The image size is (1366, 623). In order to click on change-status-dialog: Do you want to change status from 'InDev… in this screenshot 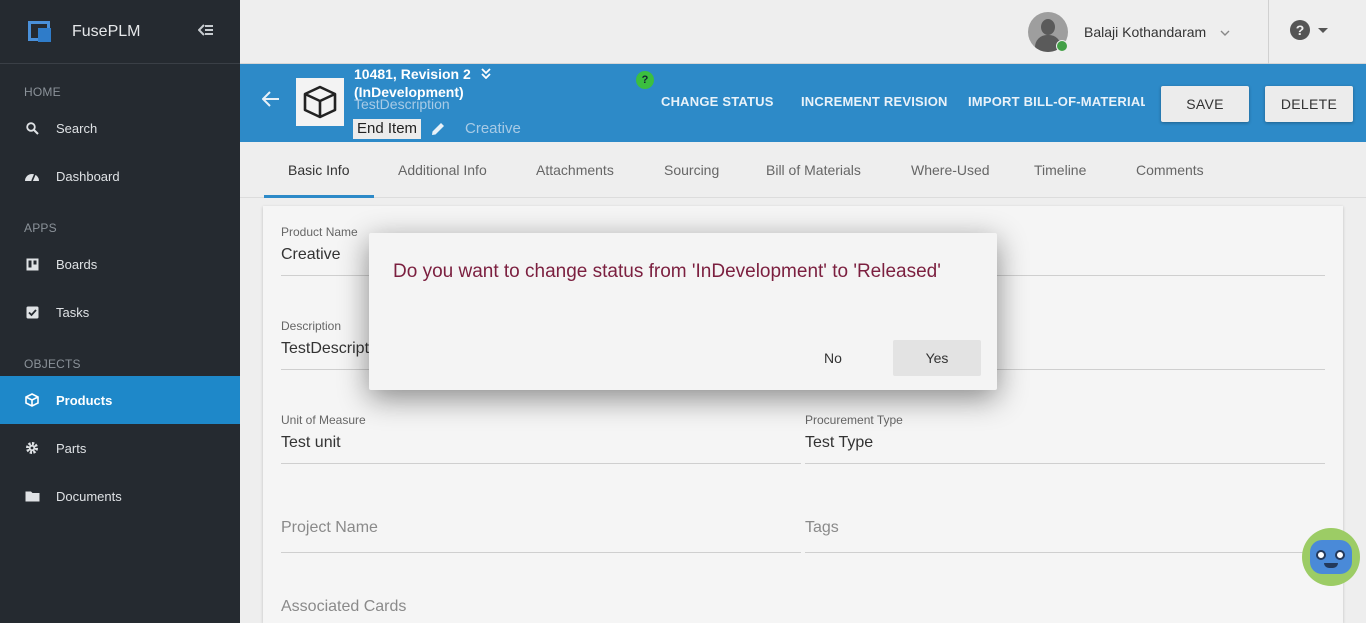, I will do `click(683, 311)`.